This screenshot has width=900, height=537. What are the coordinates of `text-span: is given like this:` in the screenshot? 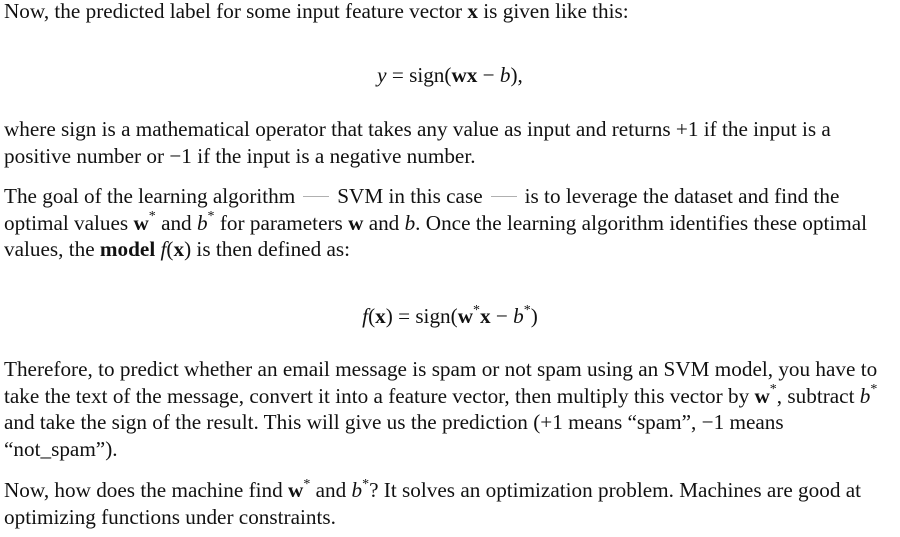 It's located at (553, 11).